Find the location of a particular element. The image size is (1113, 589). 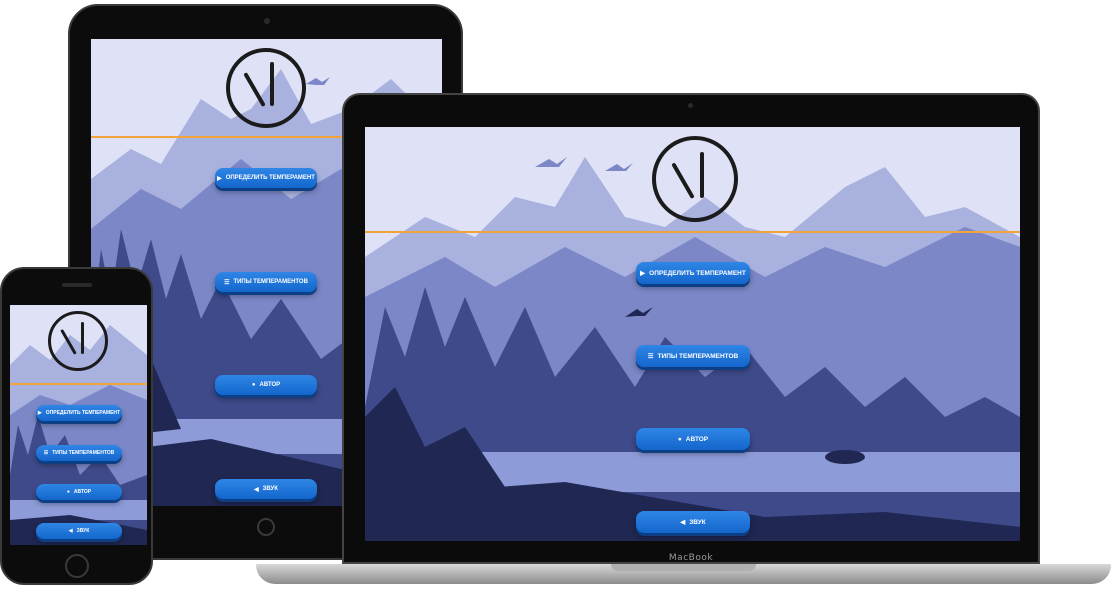

laptop-brand-label: MacBook is located at coordinates (691, 558).